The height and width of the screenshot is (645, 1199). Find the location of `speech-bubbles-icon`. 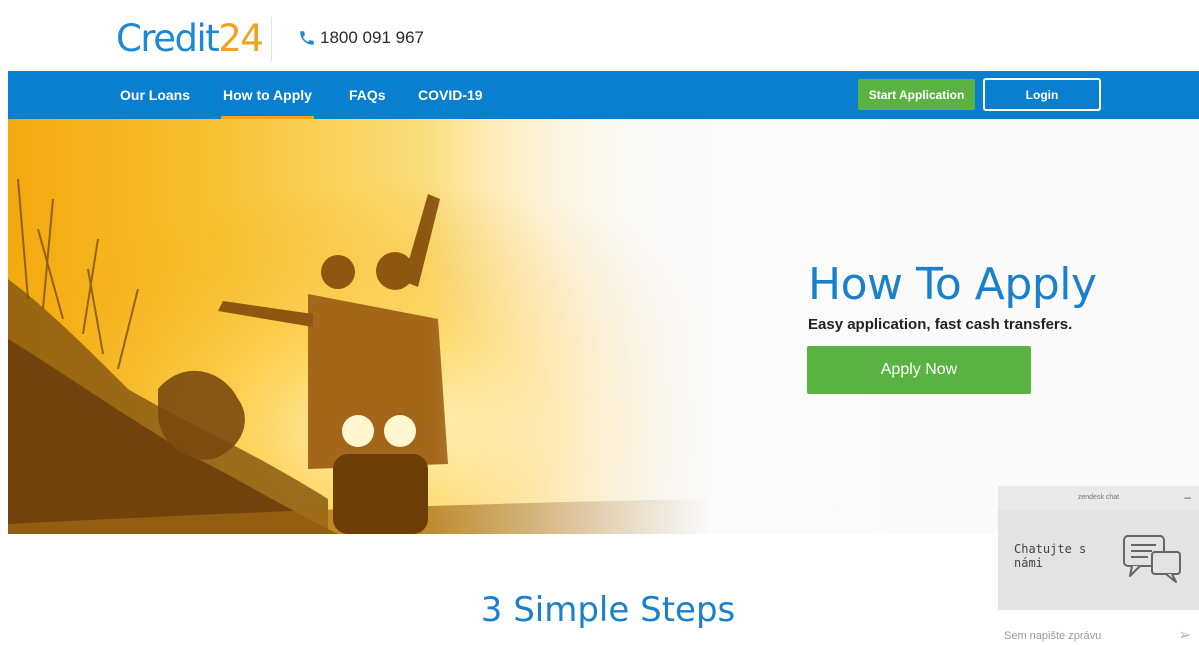

speech-bubbles-icon is located at coordinates (1152, 559).